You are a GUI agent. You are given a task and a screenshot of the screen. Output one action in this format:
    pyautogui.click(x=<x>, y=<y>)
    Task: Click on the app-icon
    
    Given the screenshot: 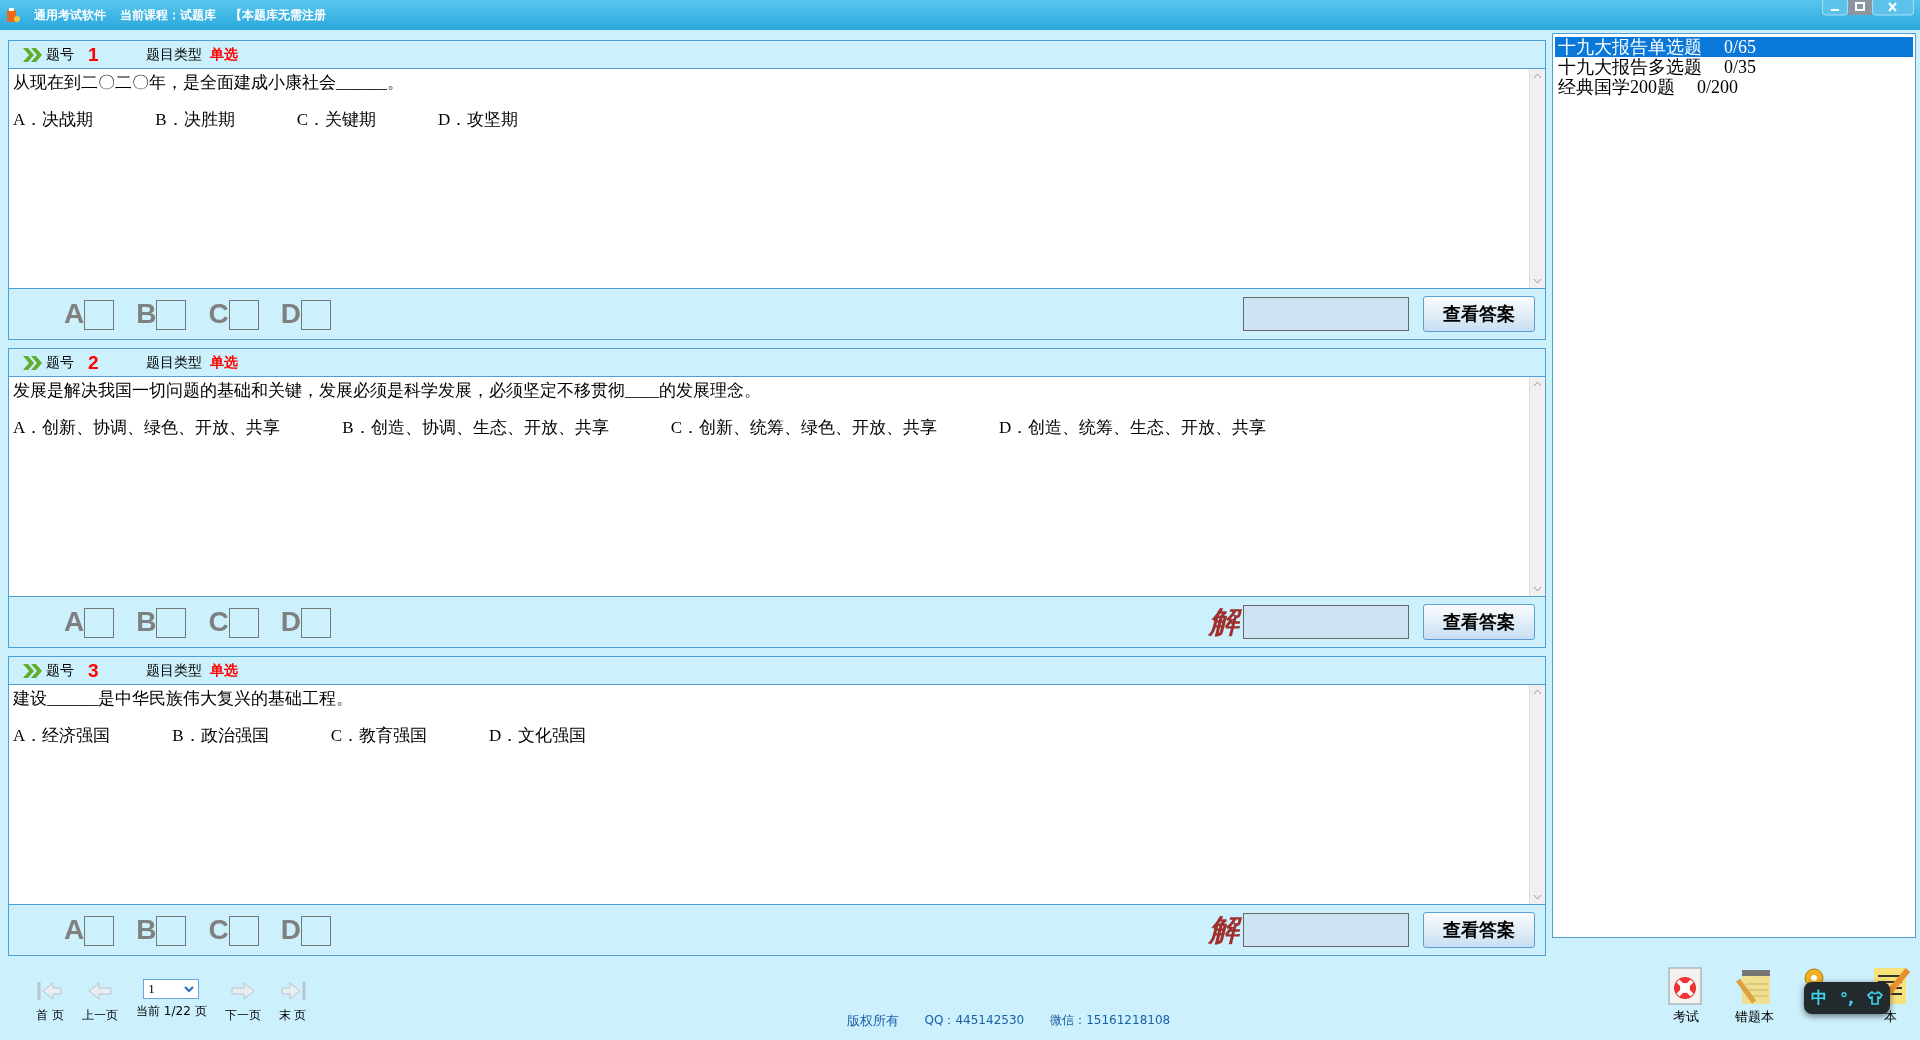 What is the action you would take?
    pyautogui.click(x=13, y=15)
    